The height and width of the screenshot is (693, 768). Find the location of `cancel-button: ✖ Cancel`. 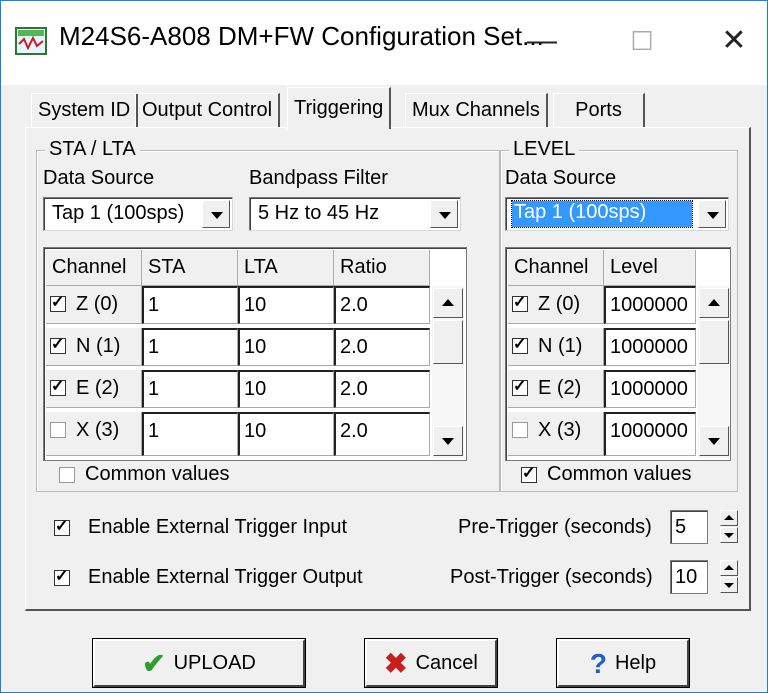

cancel-button: ✖ Cancel is located at coordinates (431, 663).